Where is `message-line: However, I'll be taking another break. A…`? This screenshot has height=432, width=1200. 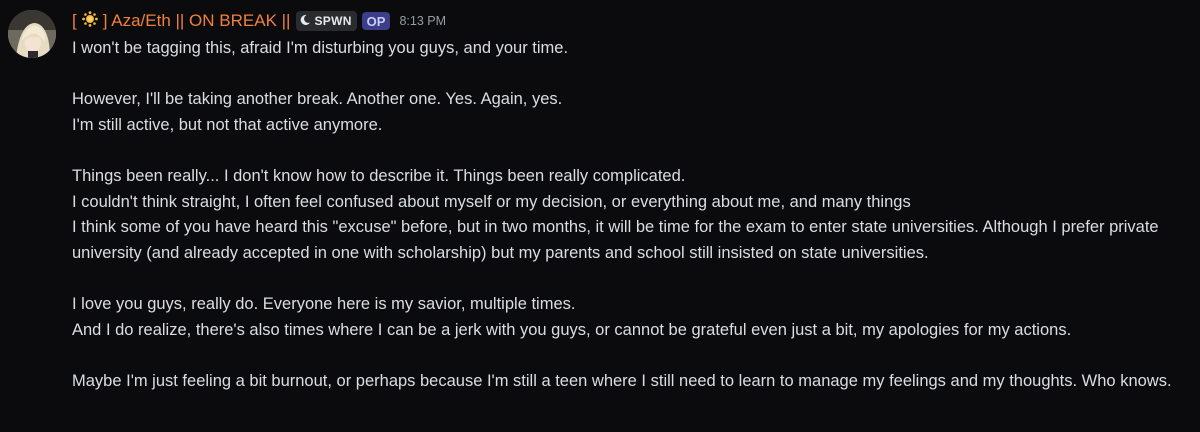
message-line: However, I'll be taking another break. A… is located at coordinates (317, 99).